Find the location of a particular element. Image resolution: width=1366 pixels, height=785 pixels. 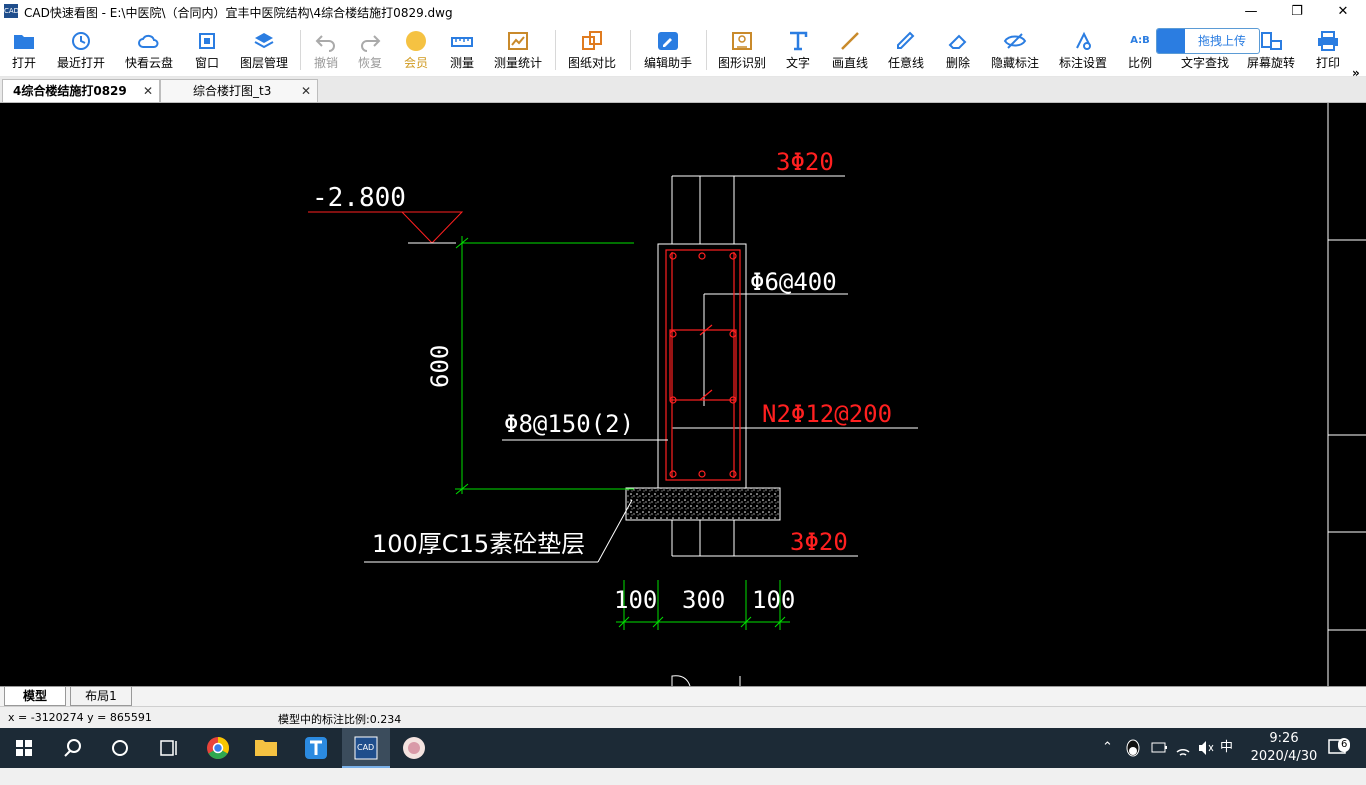

tray-expand-icon: ⌃ is located at coordinates (1110, 748).